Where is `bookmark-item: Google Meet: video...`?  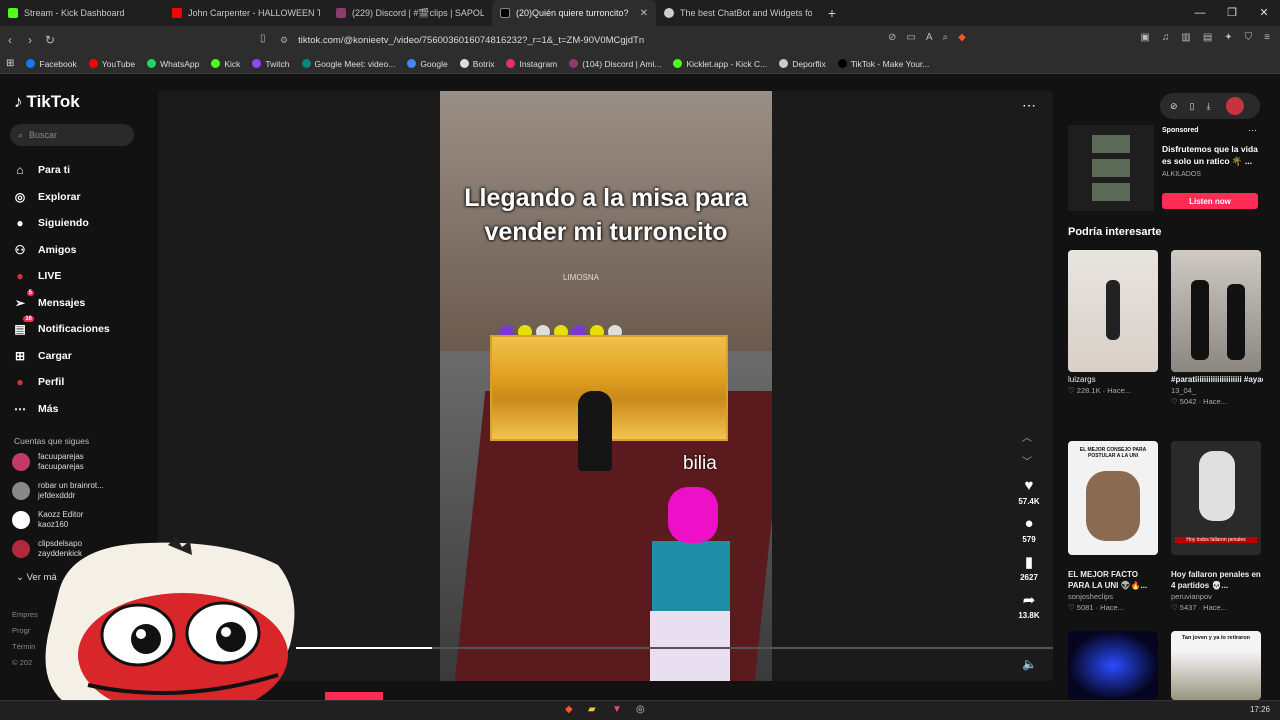
bookmark-item: Google Meet: video... is located at coordinates (348, 64).